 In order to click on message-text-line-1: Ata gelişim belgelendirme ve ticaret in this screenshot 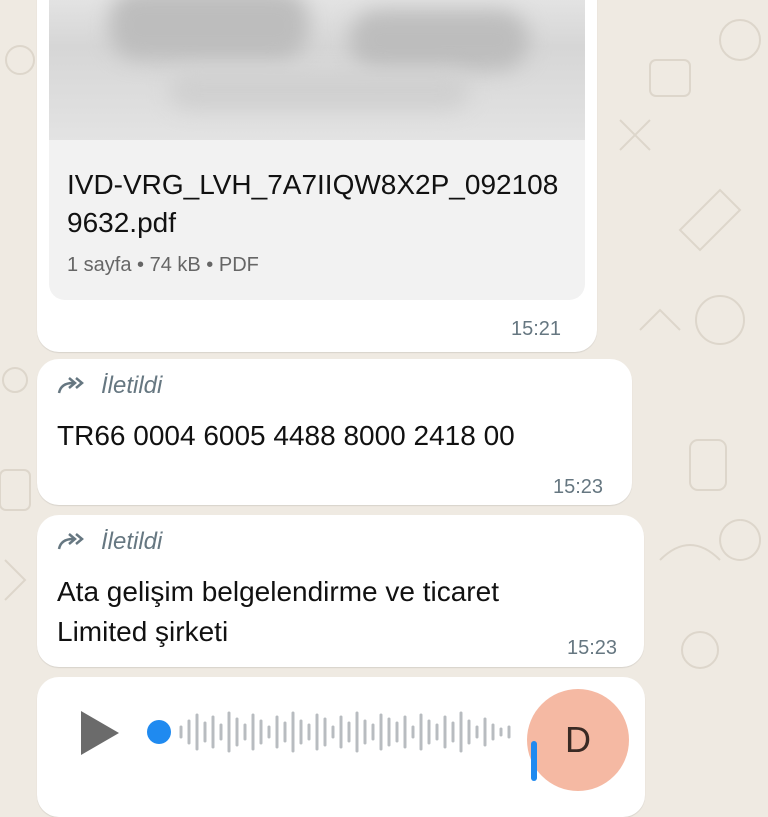, I will do `click(278, 591)`.